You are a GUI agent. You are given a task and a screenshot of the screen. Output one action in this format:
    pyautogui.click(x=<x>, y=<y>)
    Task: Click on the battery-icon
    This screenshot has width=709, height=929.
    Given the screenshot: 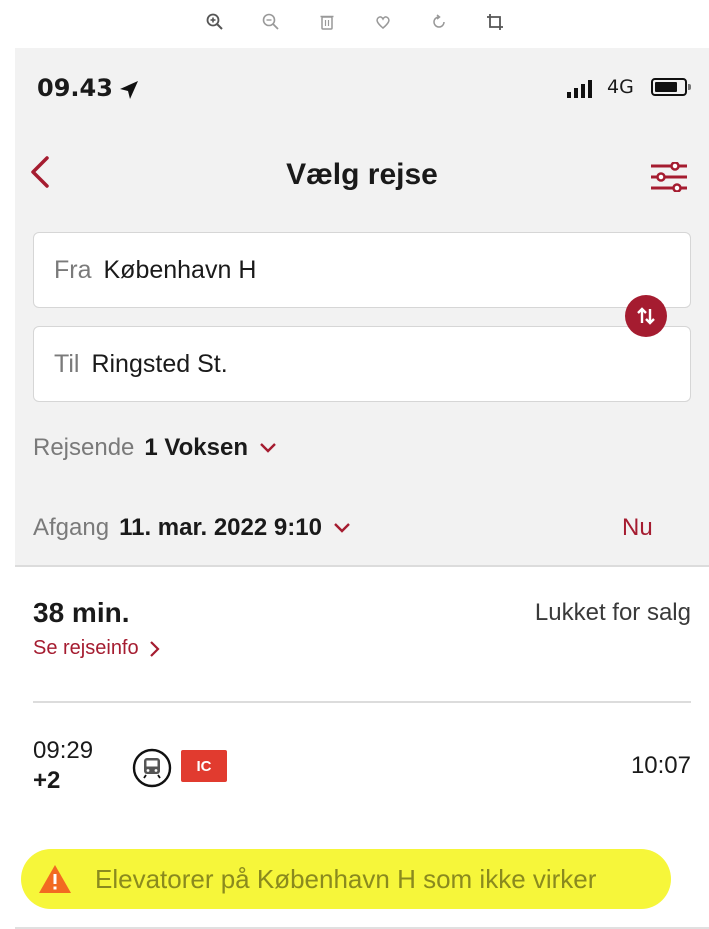 What is the action you would take?
    pyautogui.click(x=671, y=87)
    